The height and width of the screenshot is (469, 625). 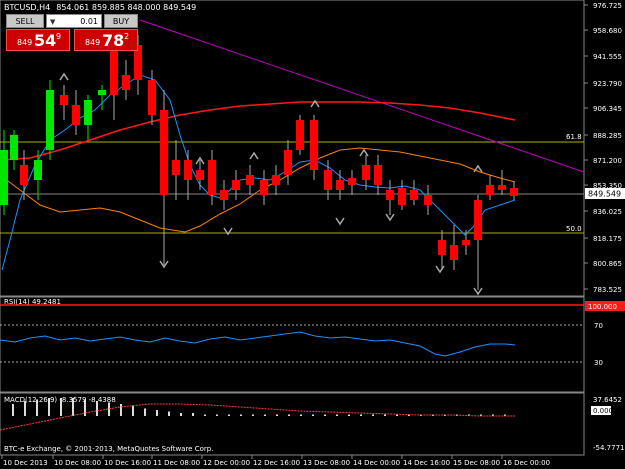 What do you see at coordinates (607, 290) in the screenshot?
I see `price-axis-label: 783.525` at bounding box center [607, 290].